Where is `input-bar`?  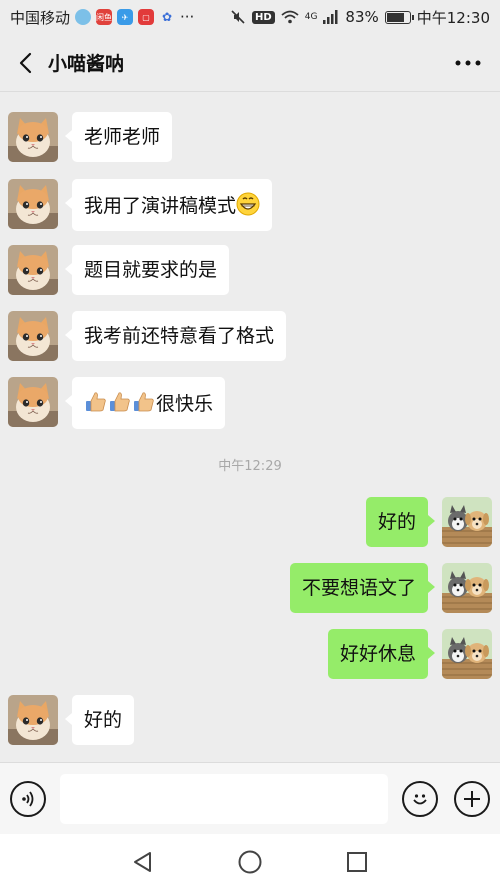 input-bar is located at coordinates (250, 798).